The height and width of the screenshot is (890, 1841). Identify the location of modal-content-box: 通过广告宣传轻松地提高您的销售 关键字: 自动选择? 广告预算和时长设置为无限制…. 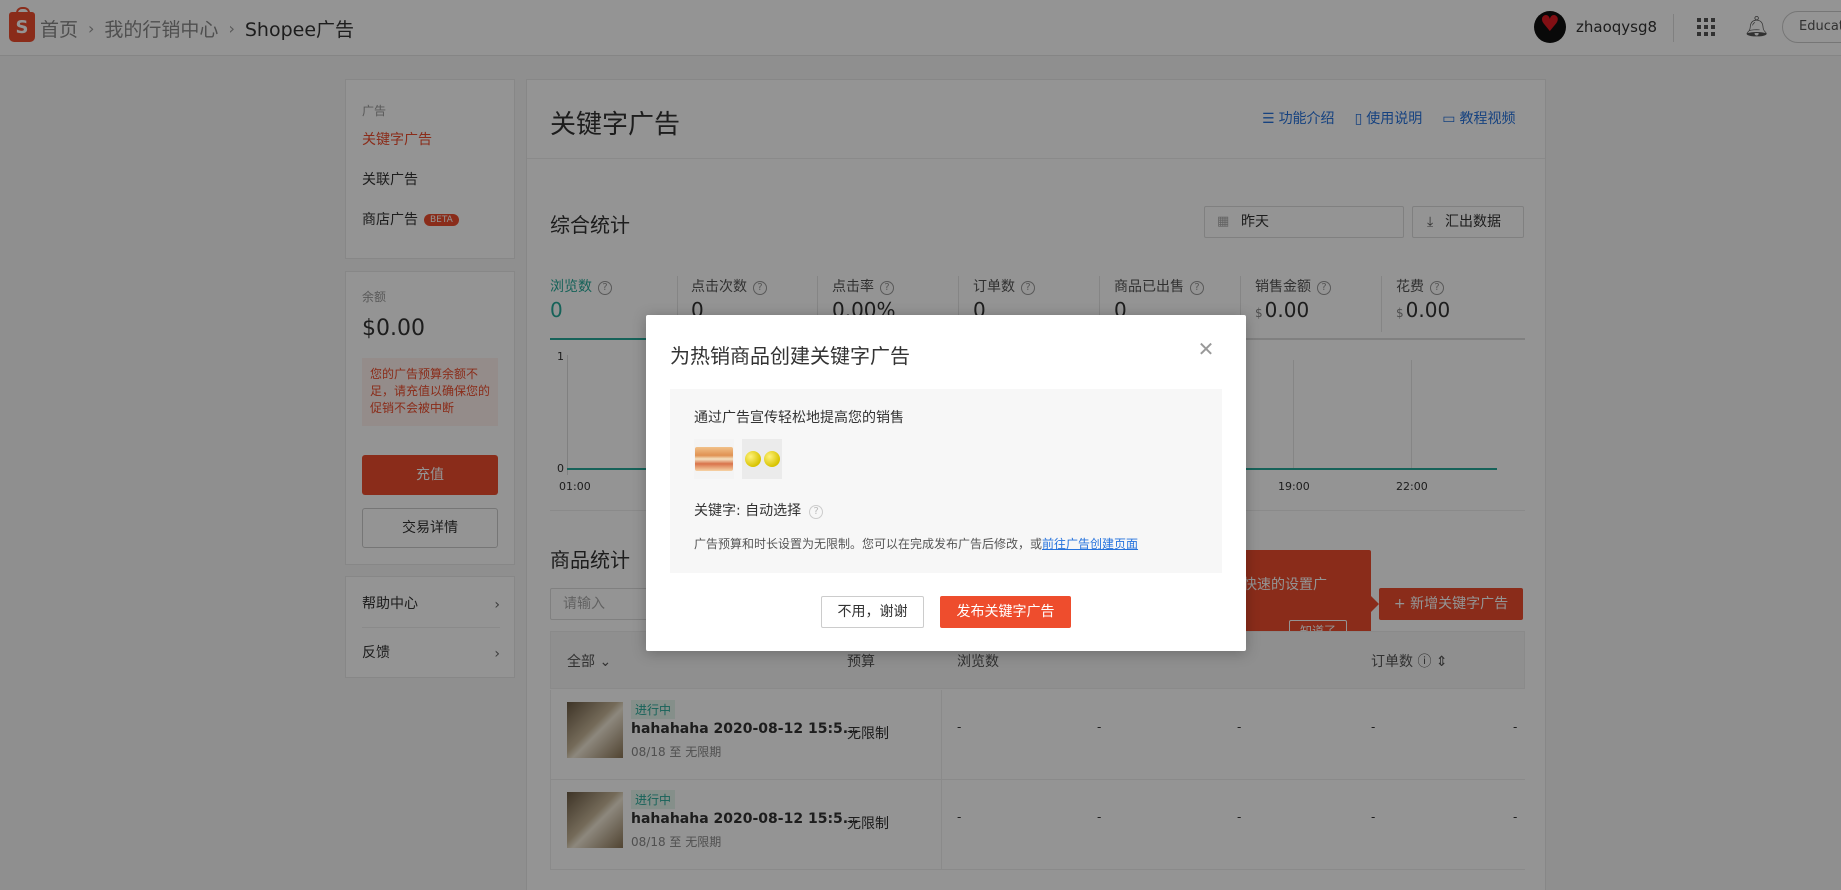
(946, 481).